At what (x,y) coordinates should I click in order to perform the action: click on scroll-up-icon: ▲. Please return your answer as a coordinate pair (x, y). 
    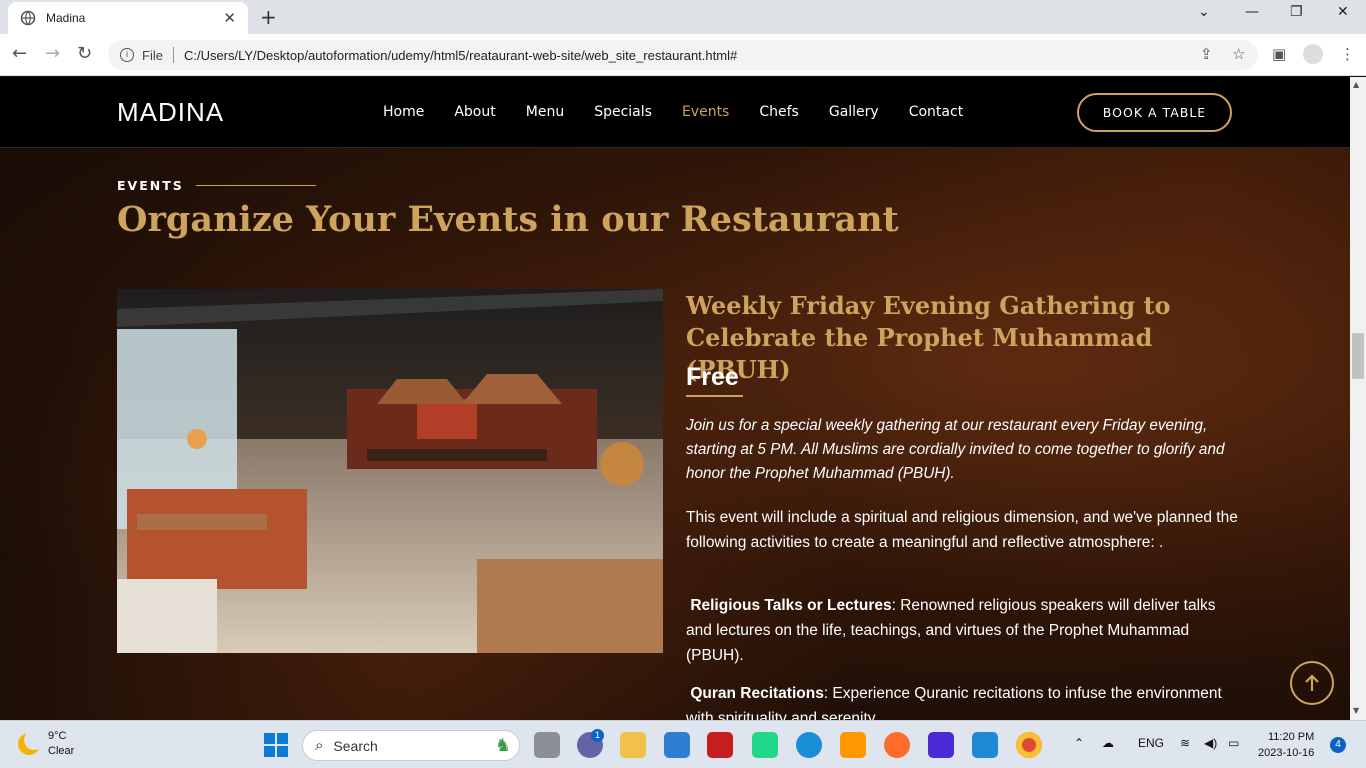
    Looking at the image, I should click on (1356, 84).